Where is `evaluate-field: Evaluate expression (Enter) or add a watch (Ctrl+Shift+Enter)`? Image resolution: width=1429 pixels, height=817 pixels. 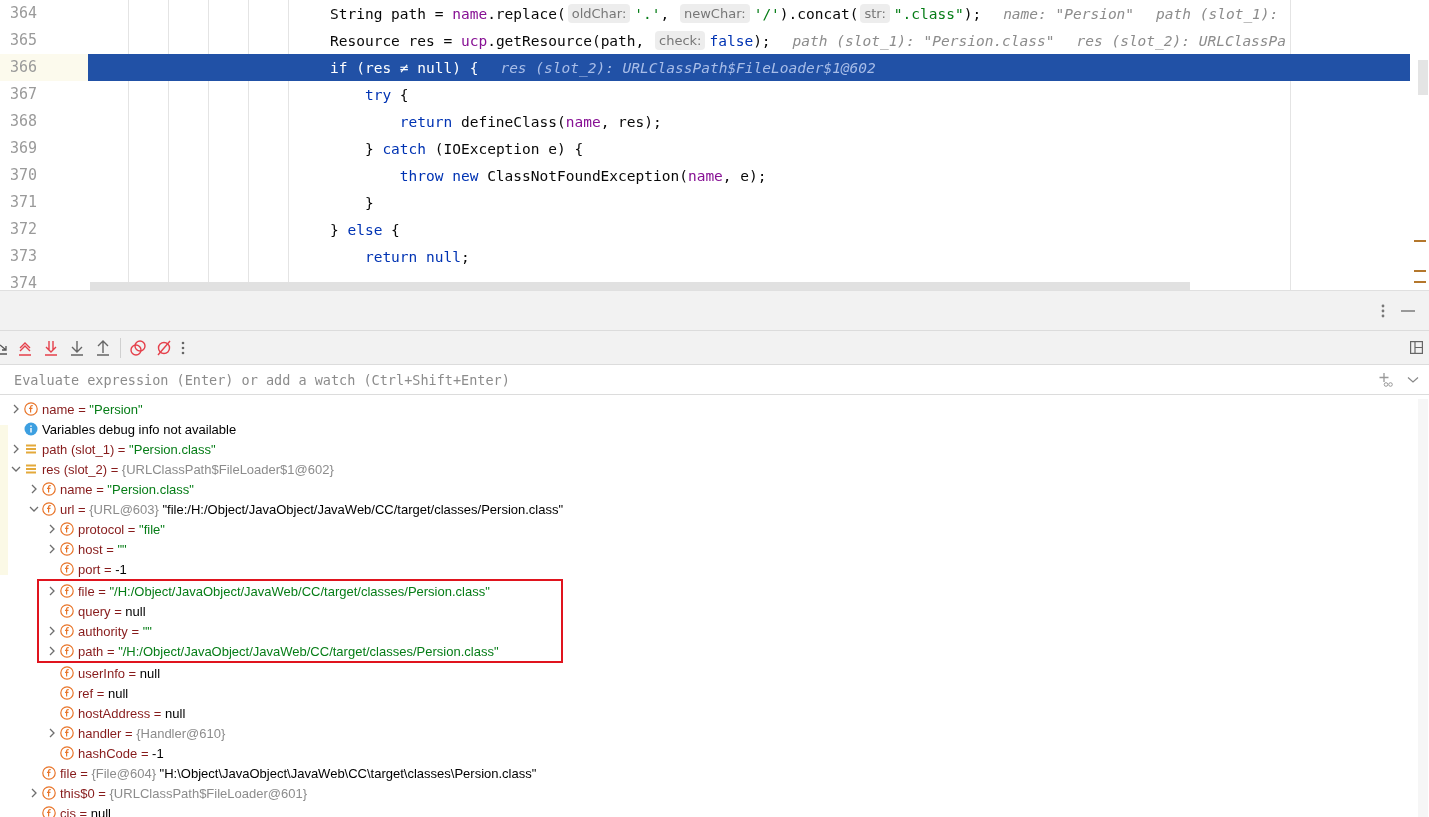
evaluate-field: Evaluate expression (Enter) or add a watch (Ctrl+Shift+Enter) is located at coordinates (688, 379).